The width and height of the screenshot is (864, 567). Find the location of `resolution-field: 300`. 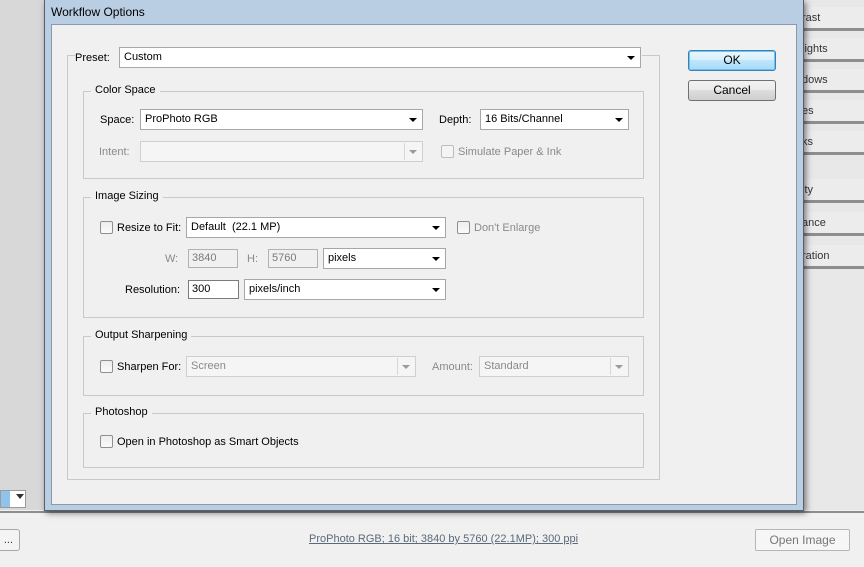

resolution-field: 300 is located at coordinates (213, 289).